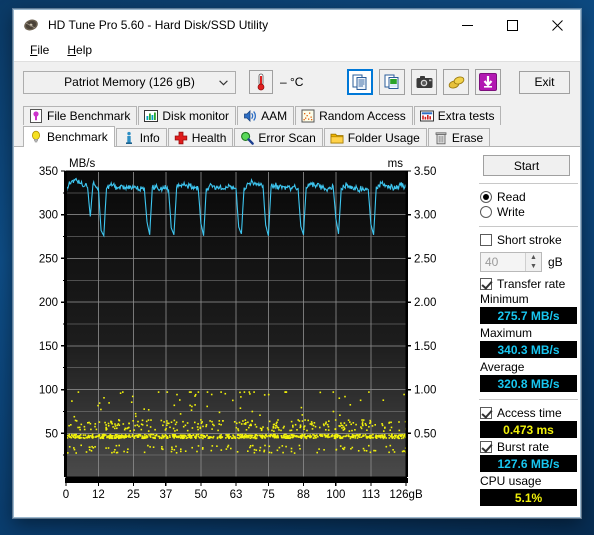 The image size is (594, 535). I want to click on tab-benchmark: Benchmark, so click(69, 136).